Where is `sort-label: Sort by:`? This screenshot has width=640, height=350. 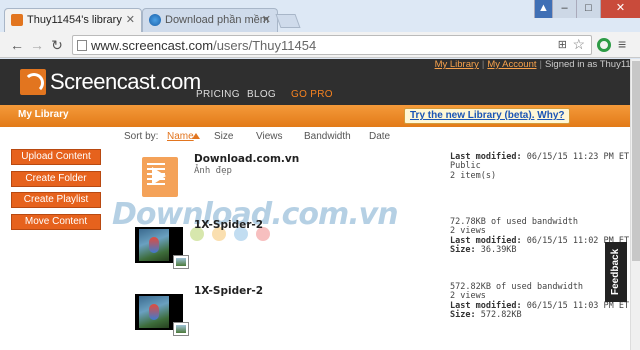 sort-label: Sort by: is located at coordinates (141, 136).